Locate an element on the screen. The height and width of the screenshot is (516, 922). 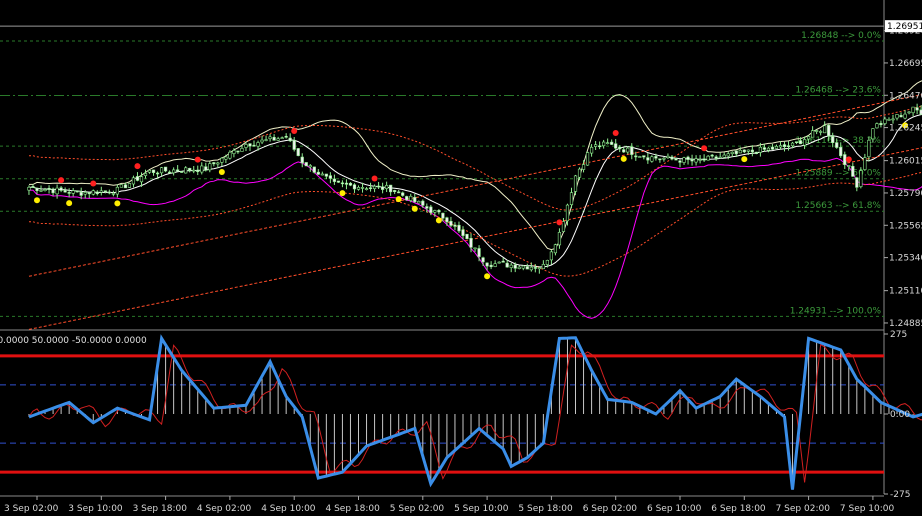
time-axis-label: 4 Sep 18:00 is located at coordinates (353, 509).